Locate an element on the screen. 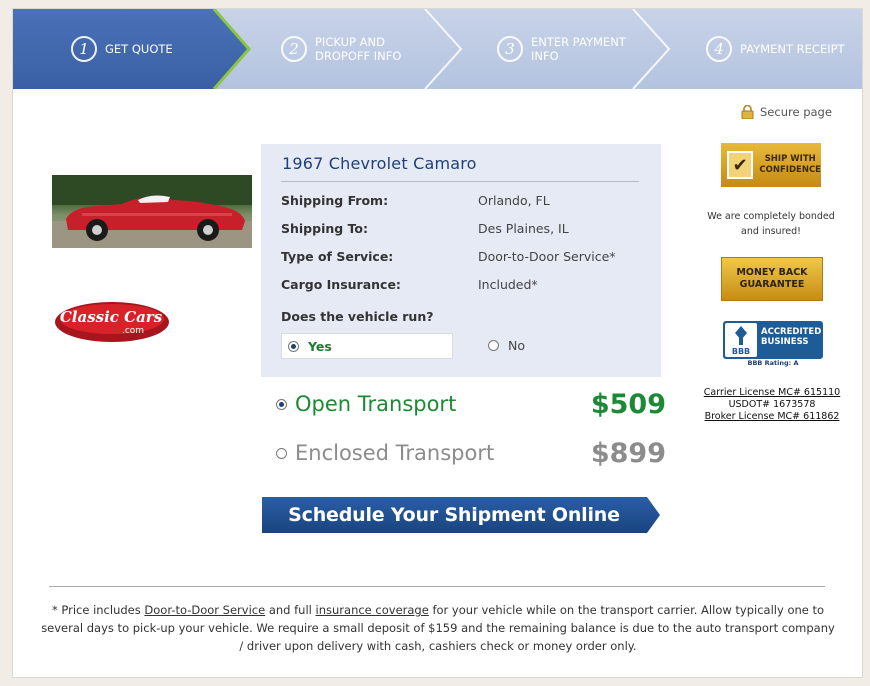 Image resolution: width=870 pixels, height=686 pixels. classic-cars-logo: Classic Cars .com is located at coordinates (112, 321).